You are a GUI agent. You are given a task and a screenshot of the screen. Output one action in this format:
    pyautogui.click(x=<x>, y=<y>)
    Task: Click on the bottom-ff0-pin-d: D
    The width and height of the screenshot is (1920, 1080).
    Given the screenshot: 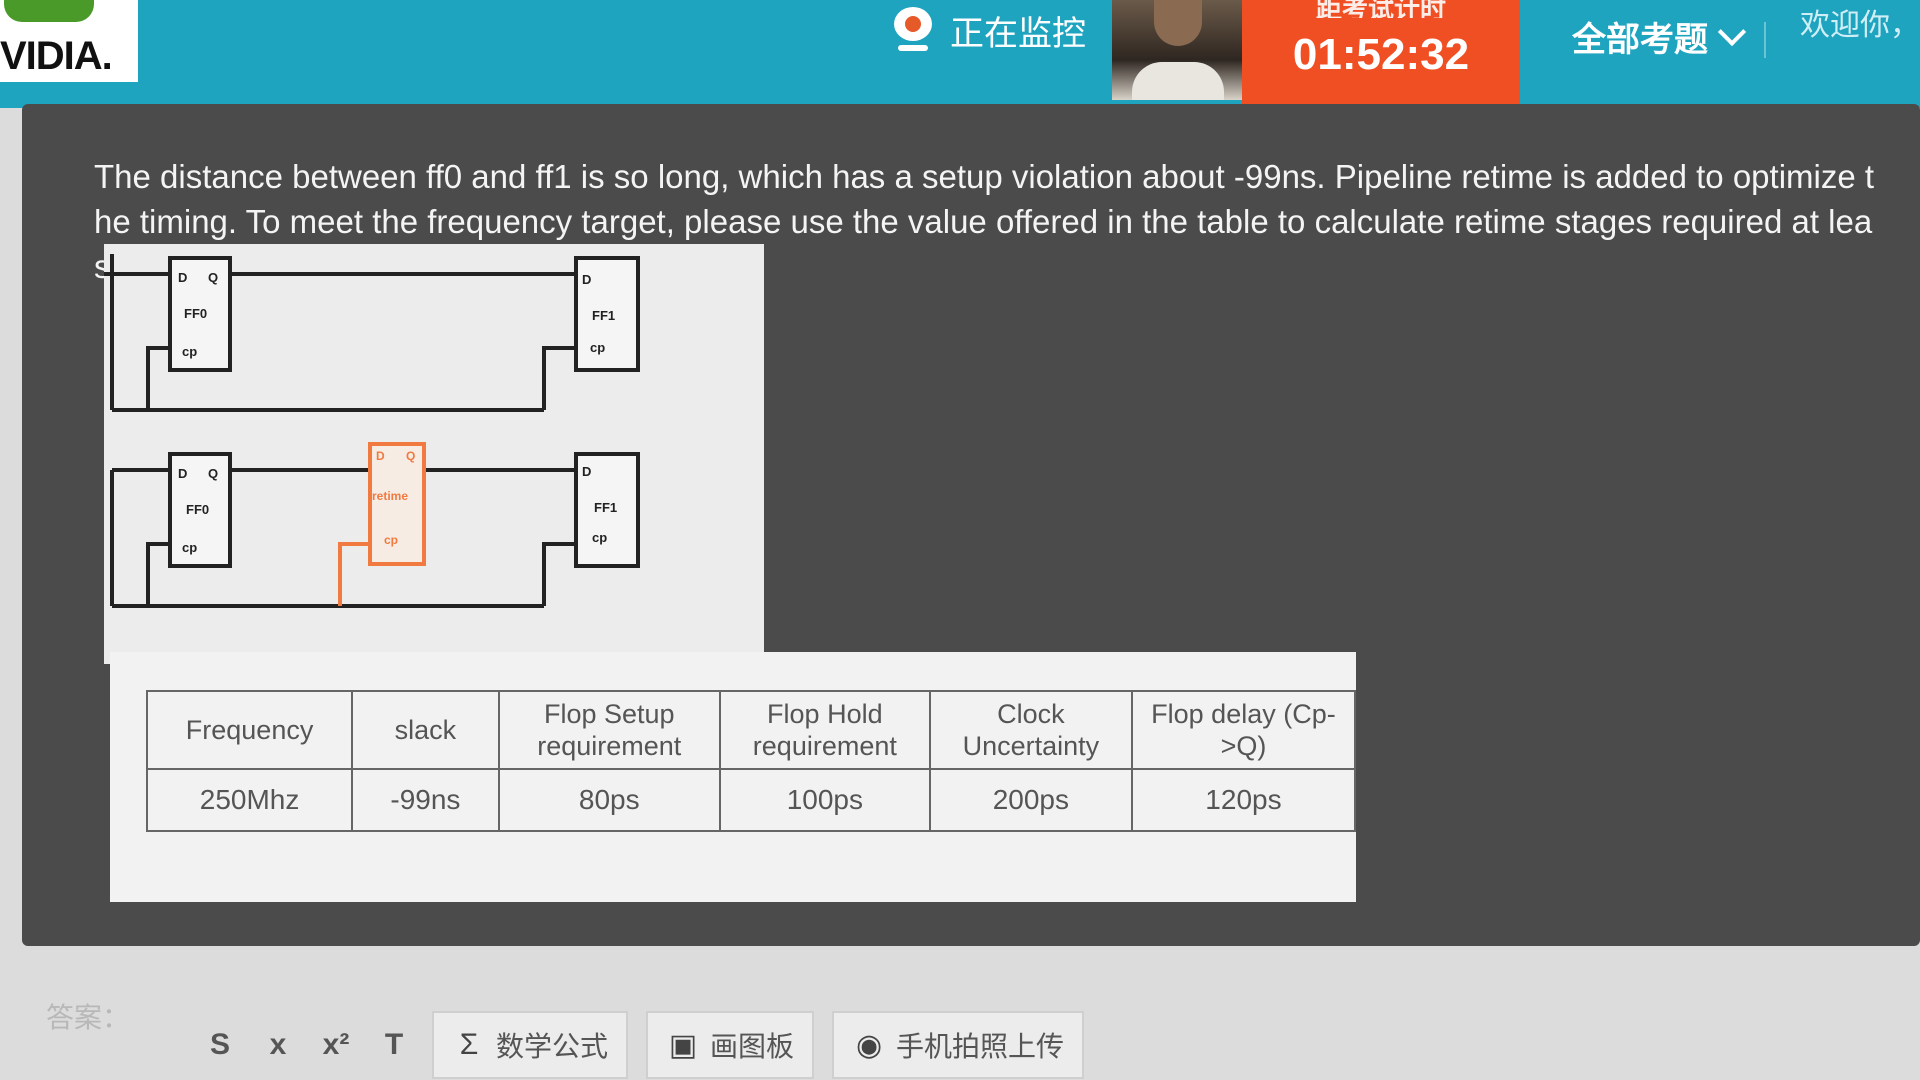 What is the action you would take?
    pyautogui.click(x=182, y=473)
    